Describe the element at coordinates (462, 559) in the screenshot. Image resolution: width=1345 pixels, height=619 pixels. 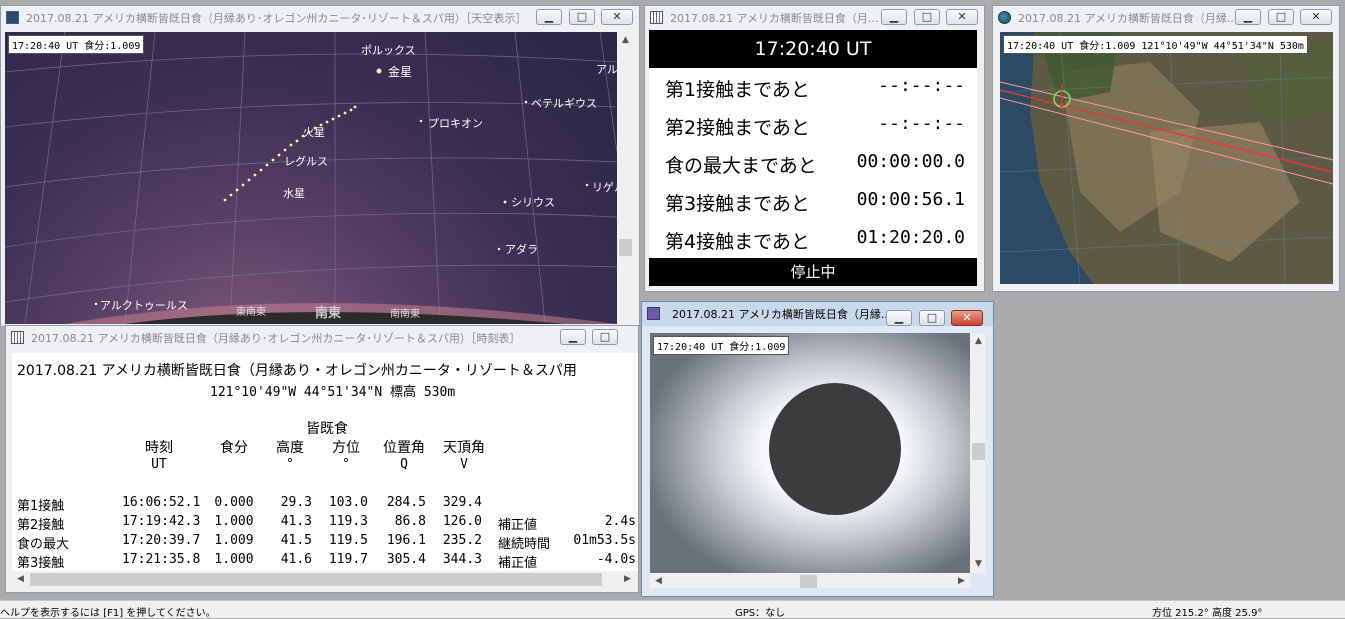
I see `table-cell-za: 344.3` at that location.